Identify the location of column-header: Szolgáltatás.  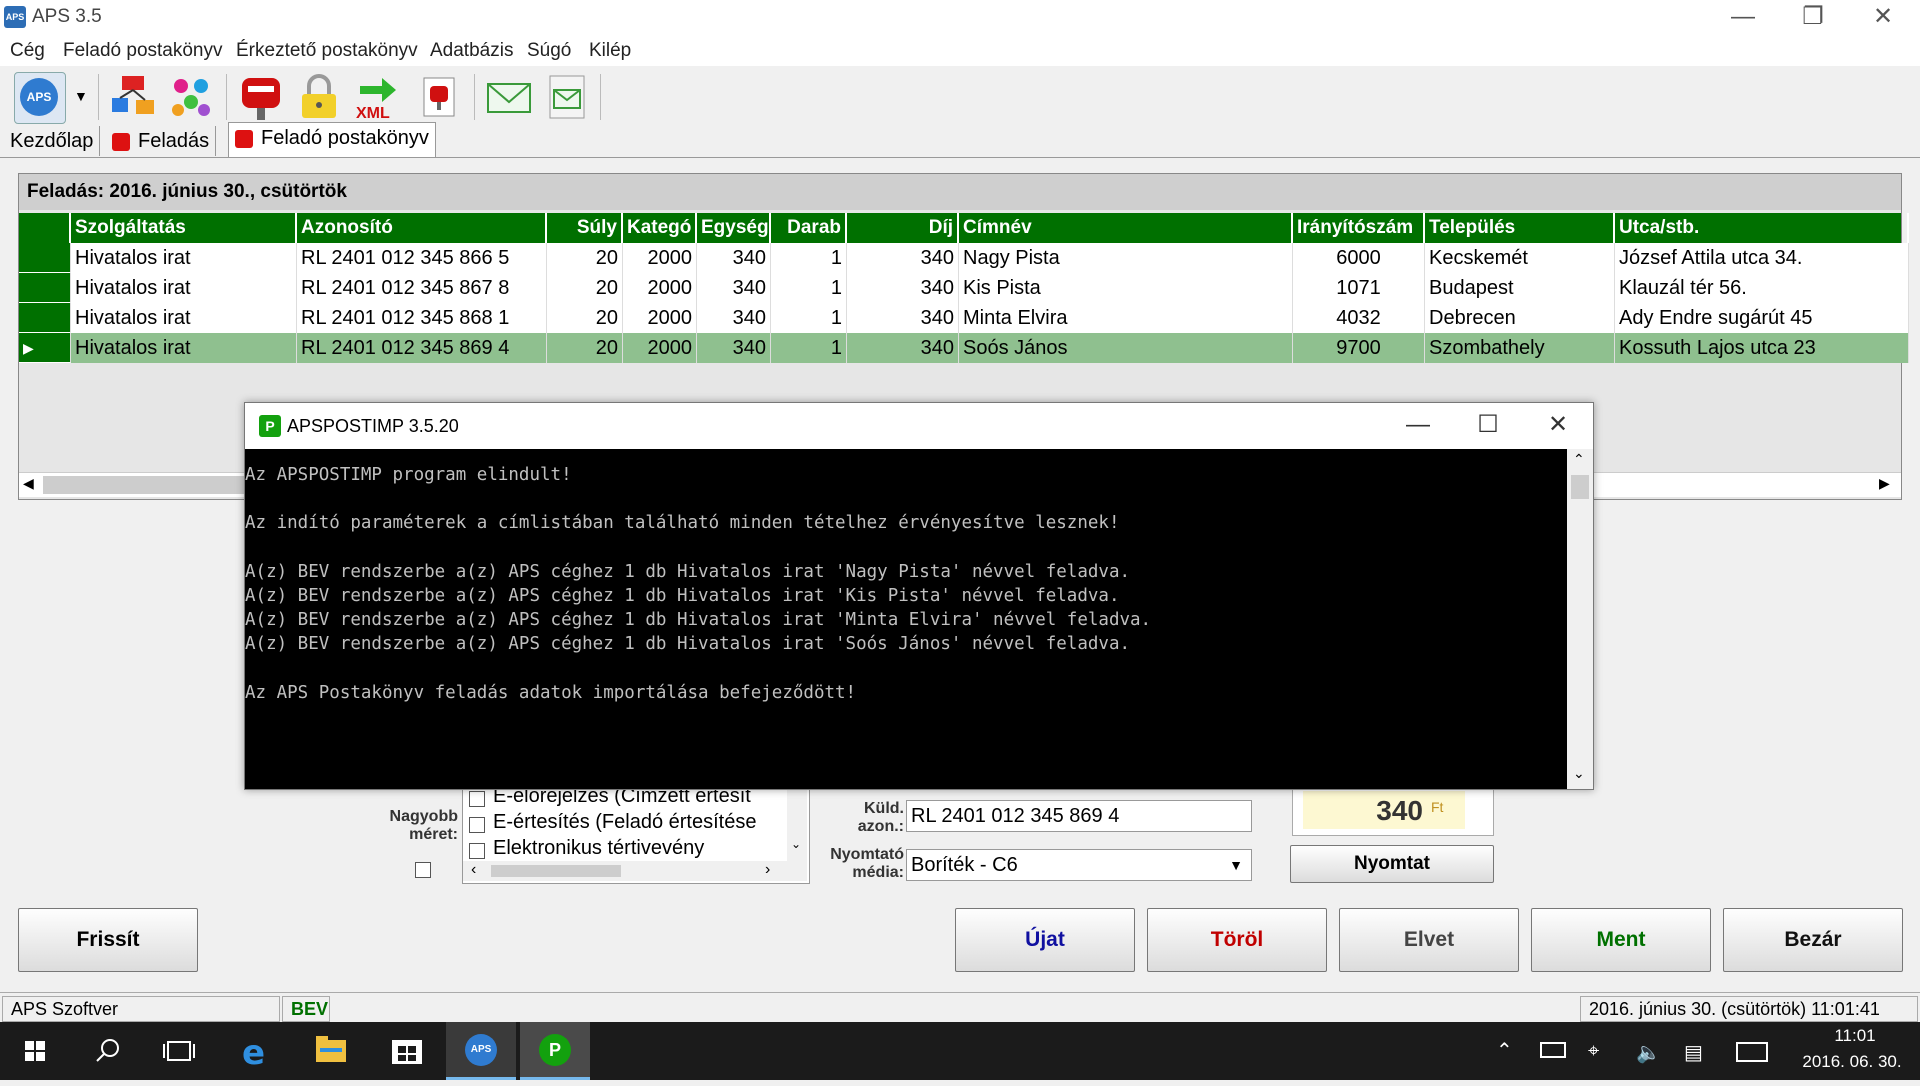
(184, 228).